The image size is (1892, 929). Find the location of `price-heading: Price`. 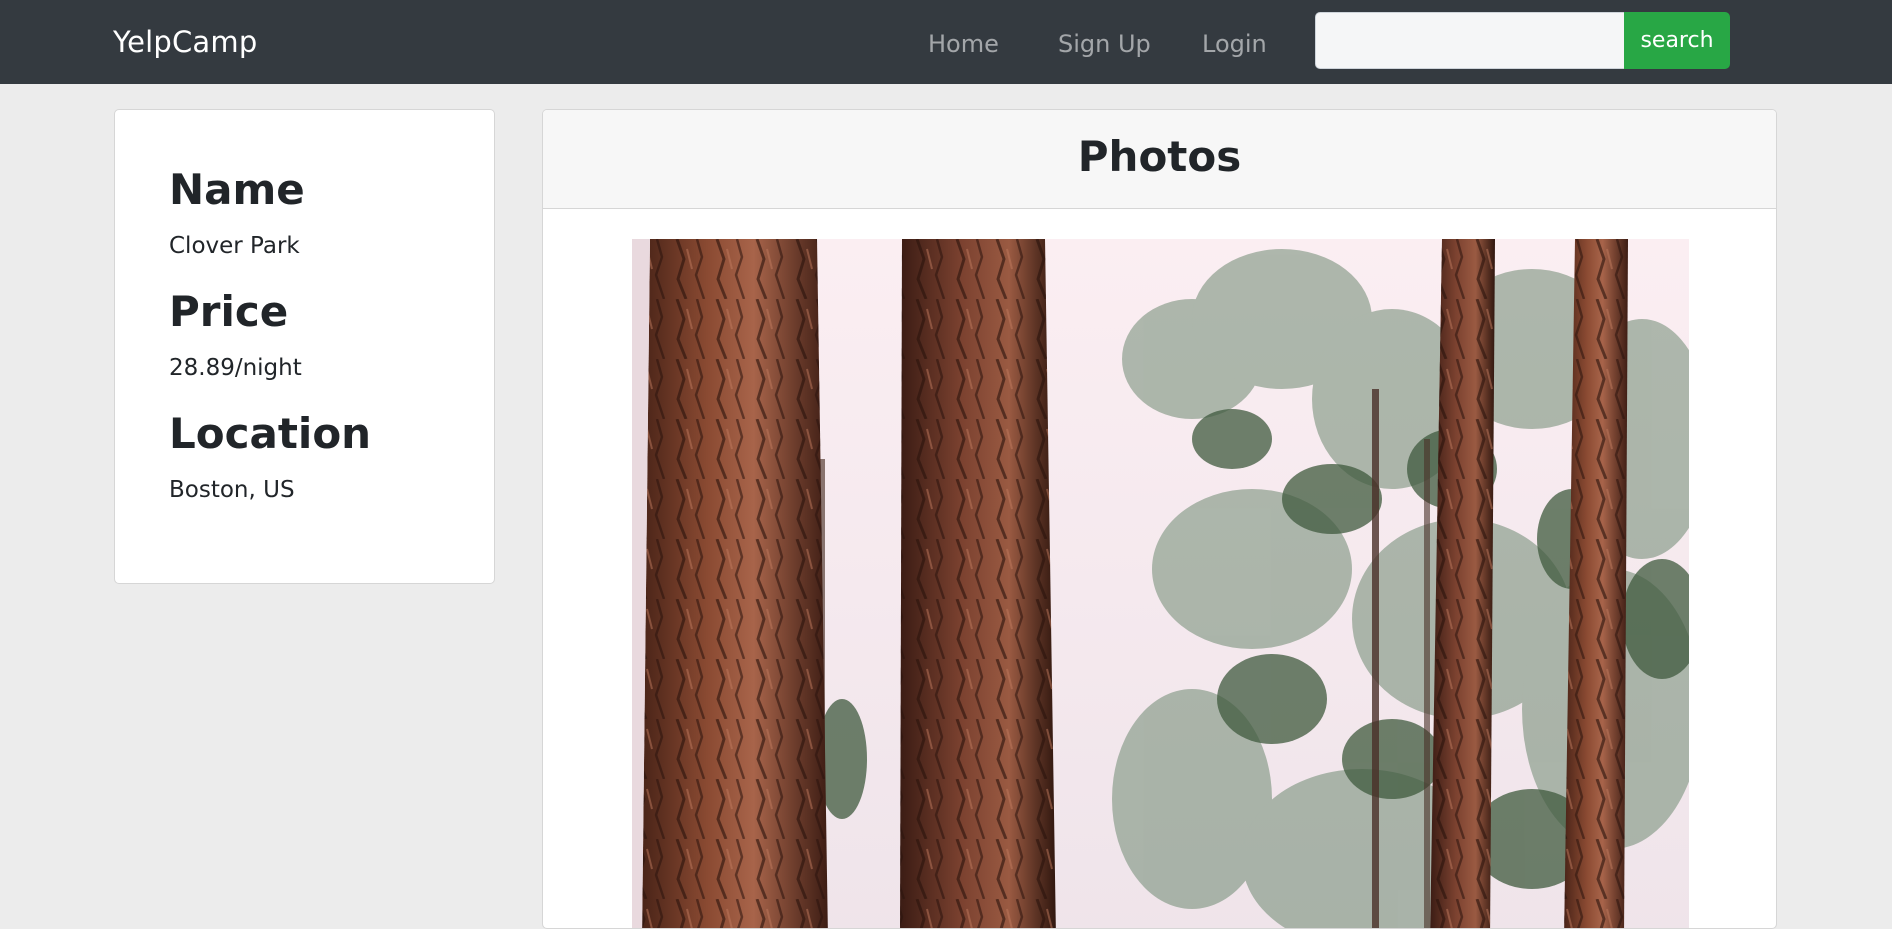

price-heading: Price is located at coordinates (229, 311).